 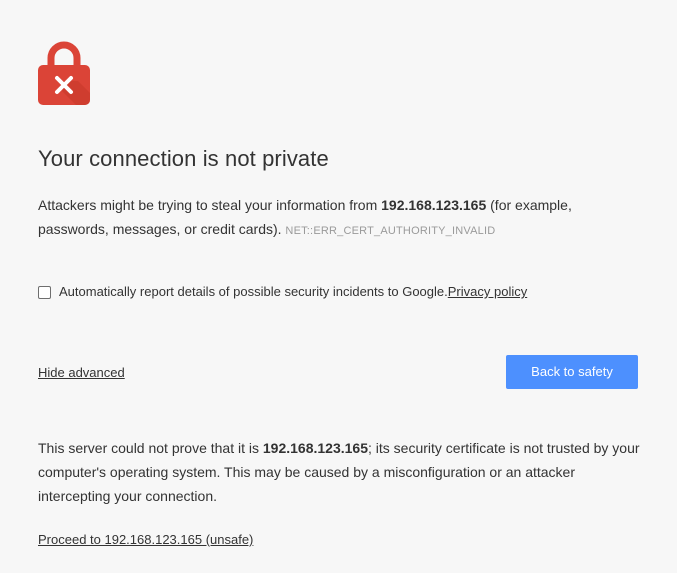 I want to click on privacy-policy-link: Privacy policy, so click(x=487, y=292).